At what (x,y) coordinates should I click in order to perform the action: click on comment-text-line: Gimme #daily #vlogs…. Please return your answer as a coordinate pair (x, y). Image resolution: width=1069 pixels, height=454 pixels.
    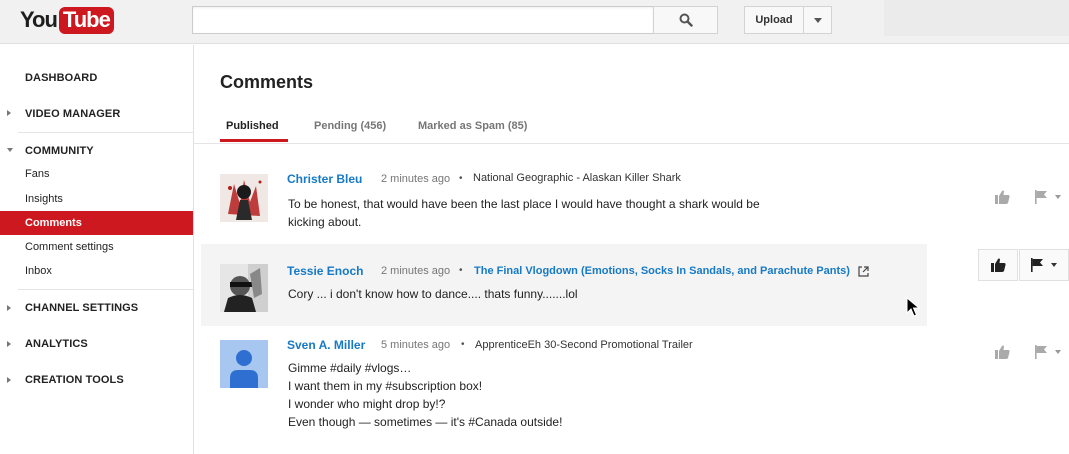
    Looking at the image, I should click on (350, 368).